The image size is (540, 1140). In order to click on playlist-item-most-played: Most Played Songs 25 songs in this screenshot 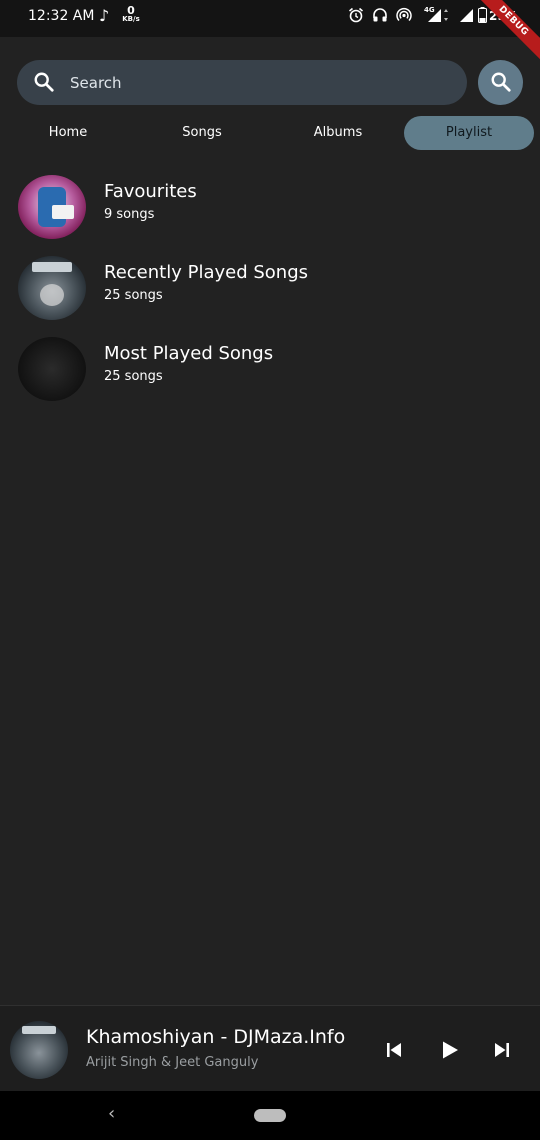, I will do `click(270, 371)`.